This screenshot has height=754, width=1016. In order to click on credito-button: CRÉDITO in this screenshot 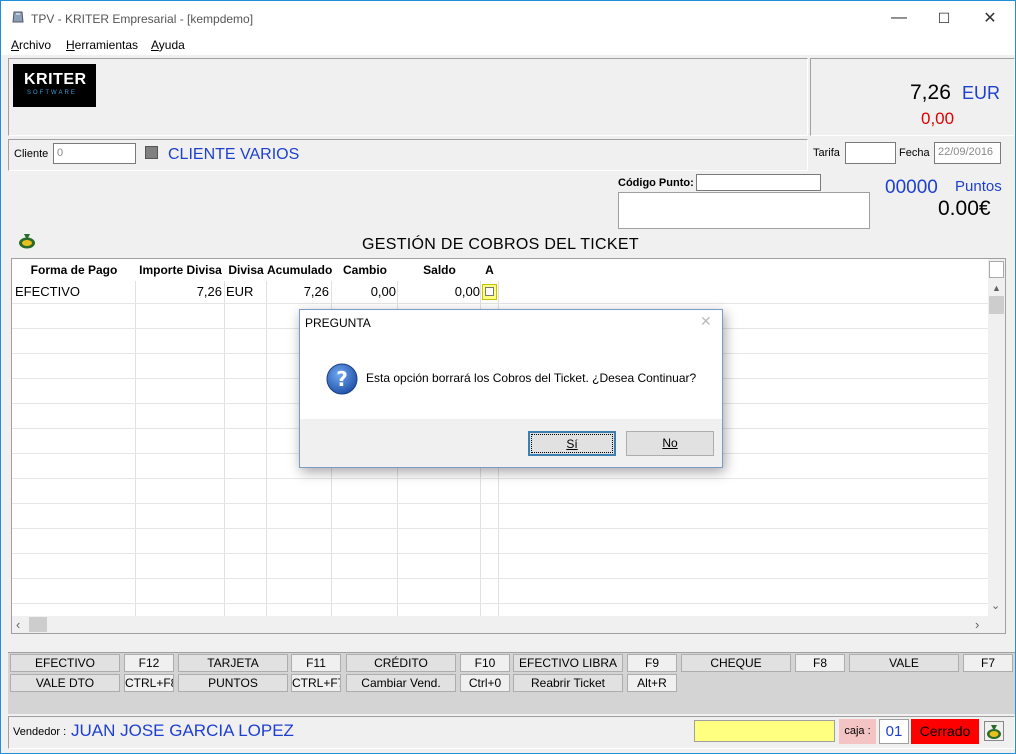, I will do `click(401, 663)`.